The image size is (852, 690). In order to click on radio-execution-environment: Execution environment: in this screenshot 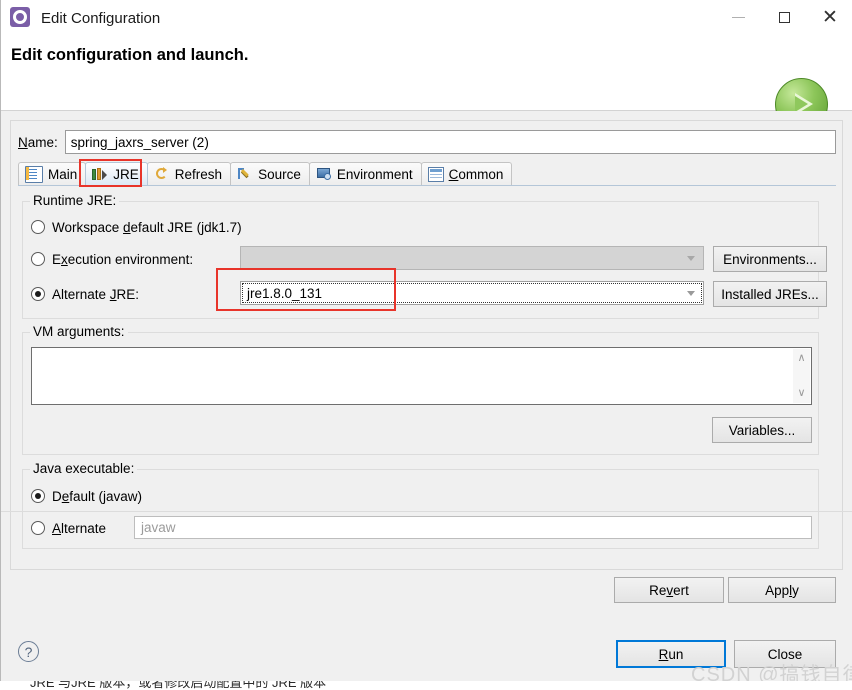, I will do `click(112, 259)`.